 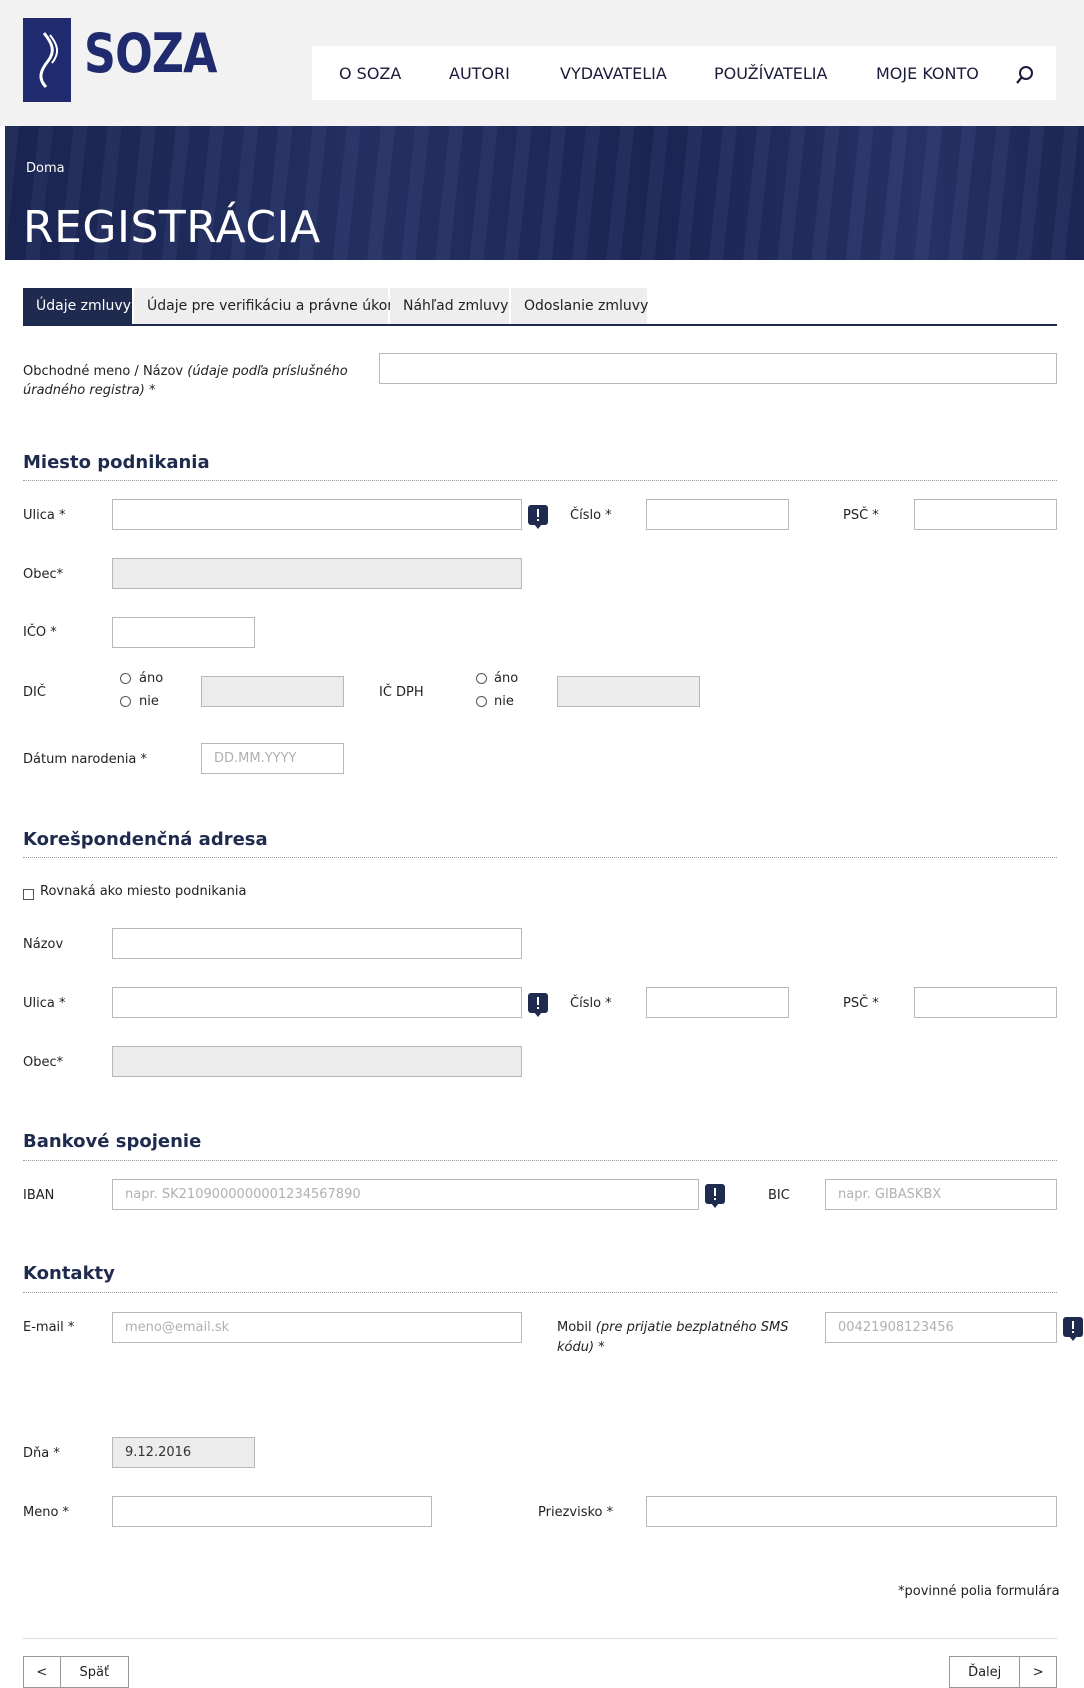 What do you see at coordinates (317, 514) in the screenshot?
I see `street-input` at bounding box center [317, 514].